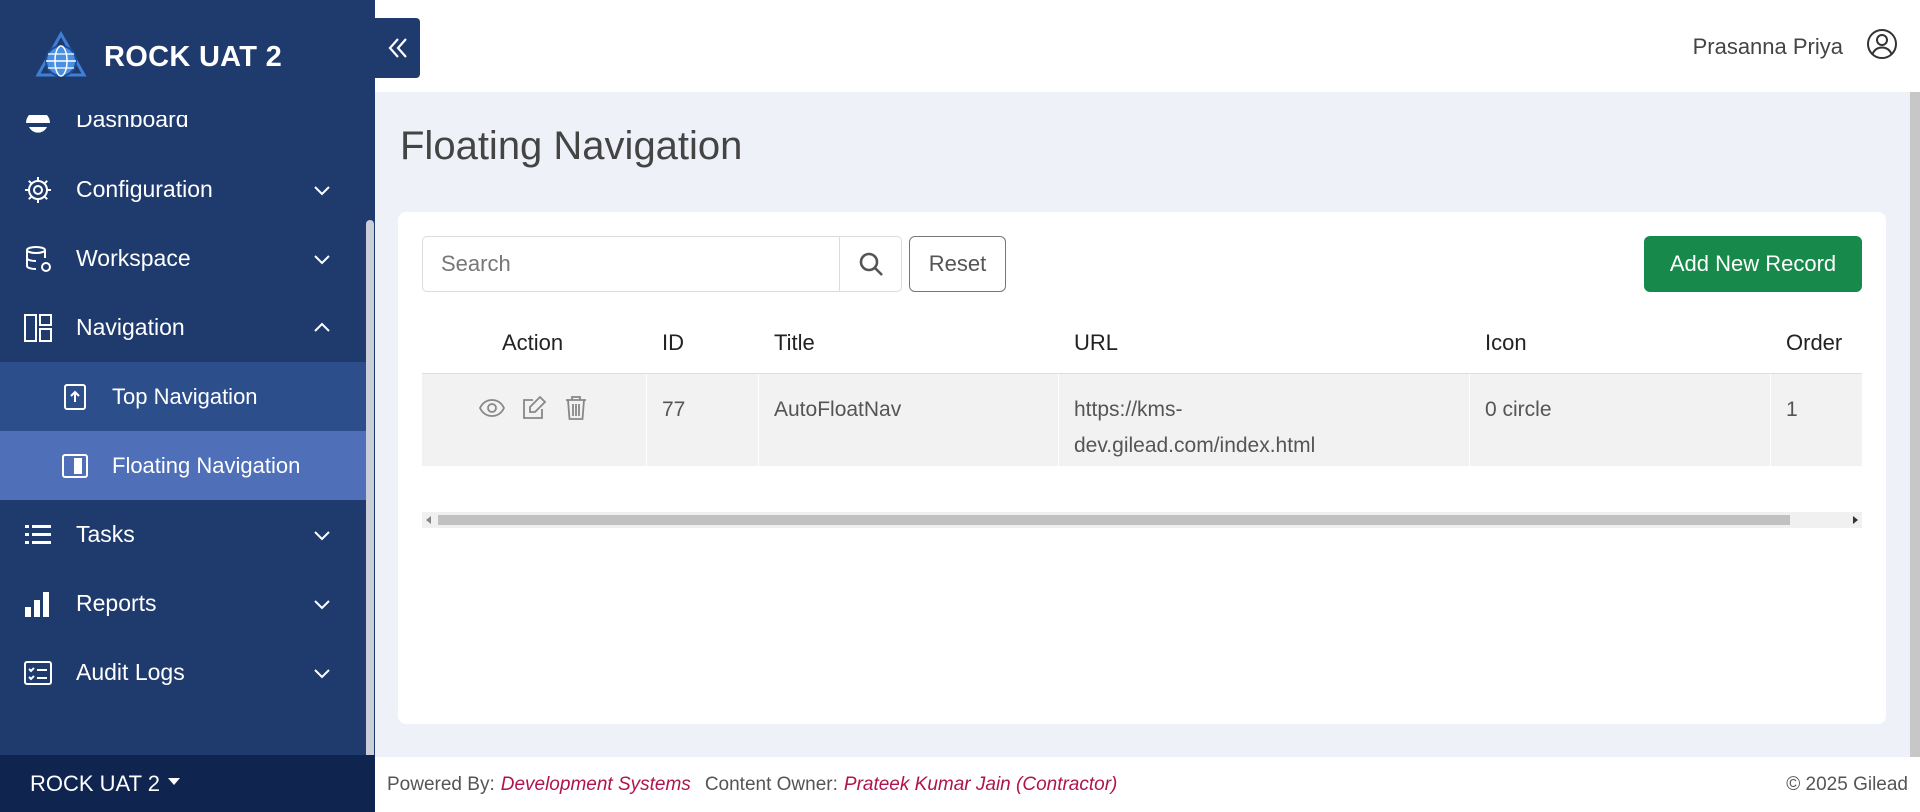 This screenshot has height=812, width=1920. I want to click on page-scrollbar, so click(1915, 424).